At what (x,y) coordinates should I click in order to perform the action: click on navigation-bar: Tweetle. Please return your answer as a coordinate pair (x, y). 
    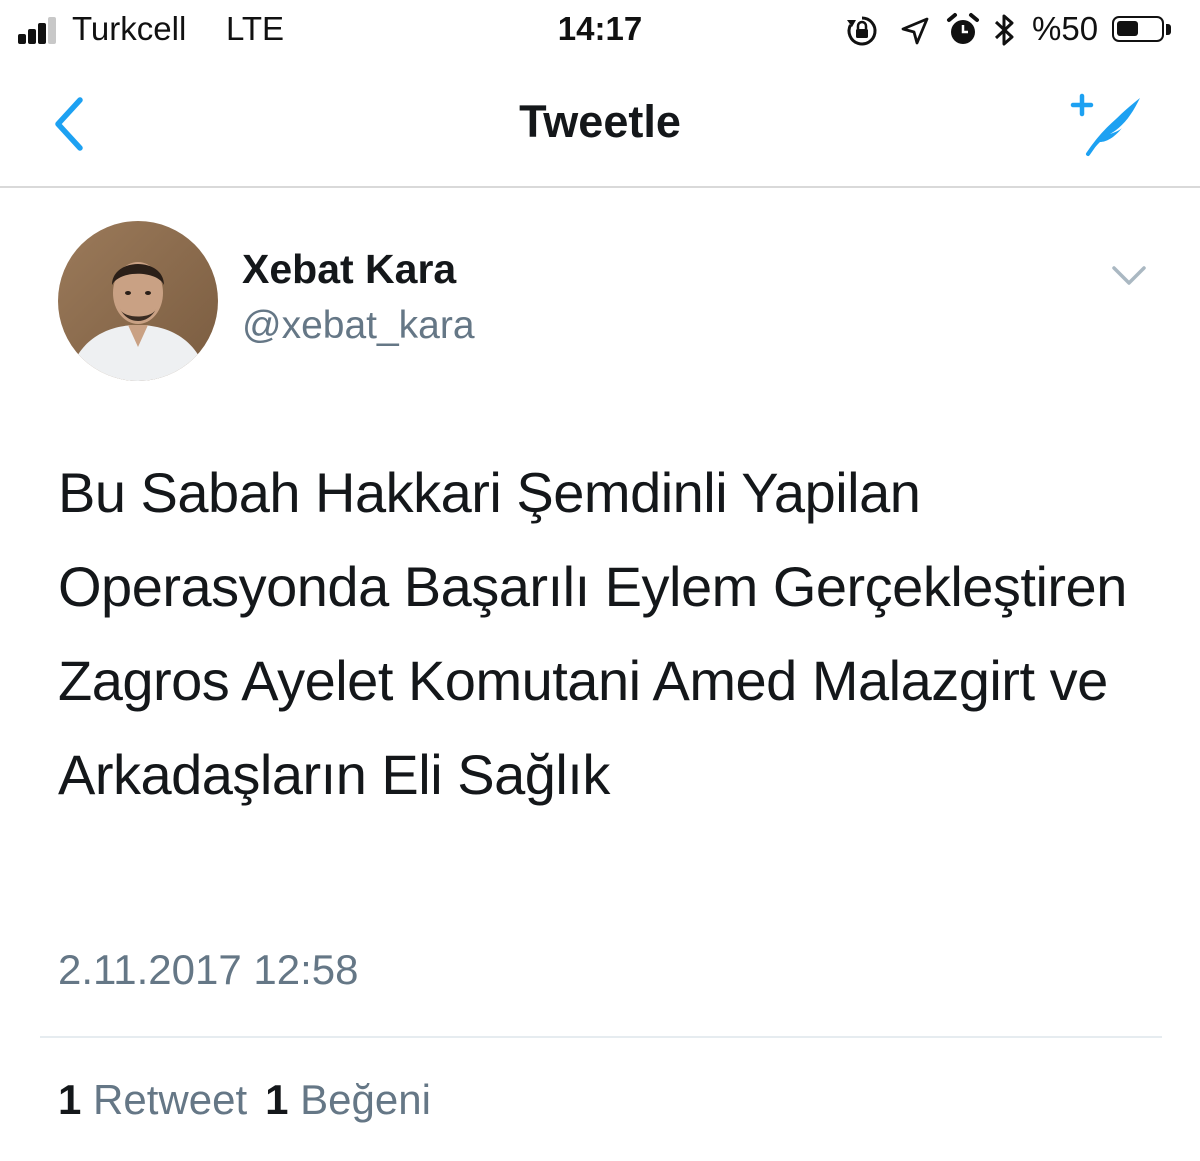
    Looking at the image, I should click on (600, 125).